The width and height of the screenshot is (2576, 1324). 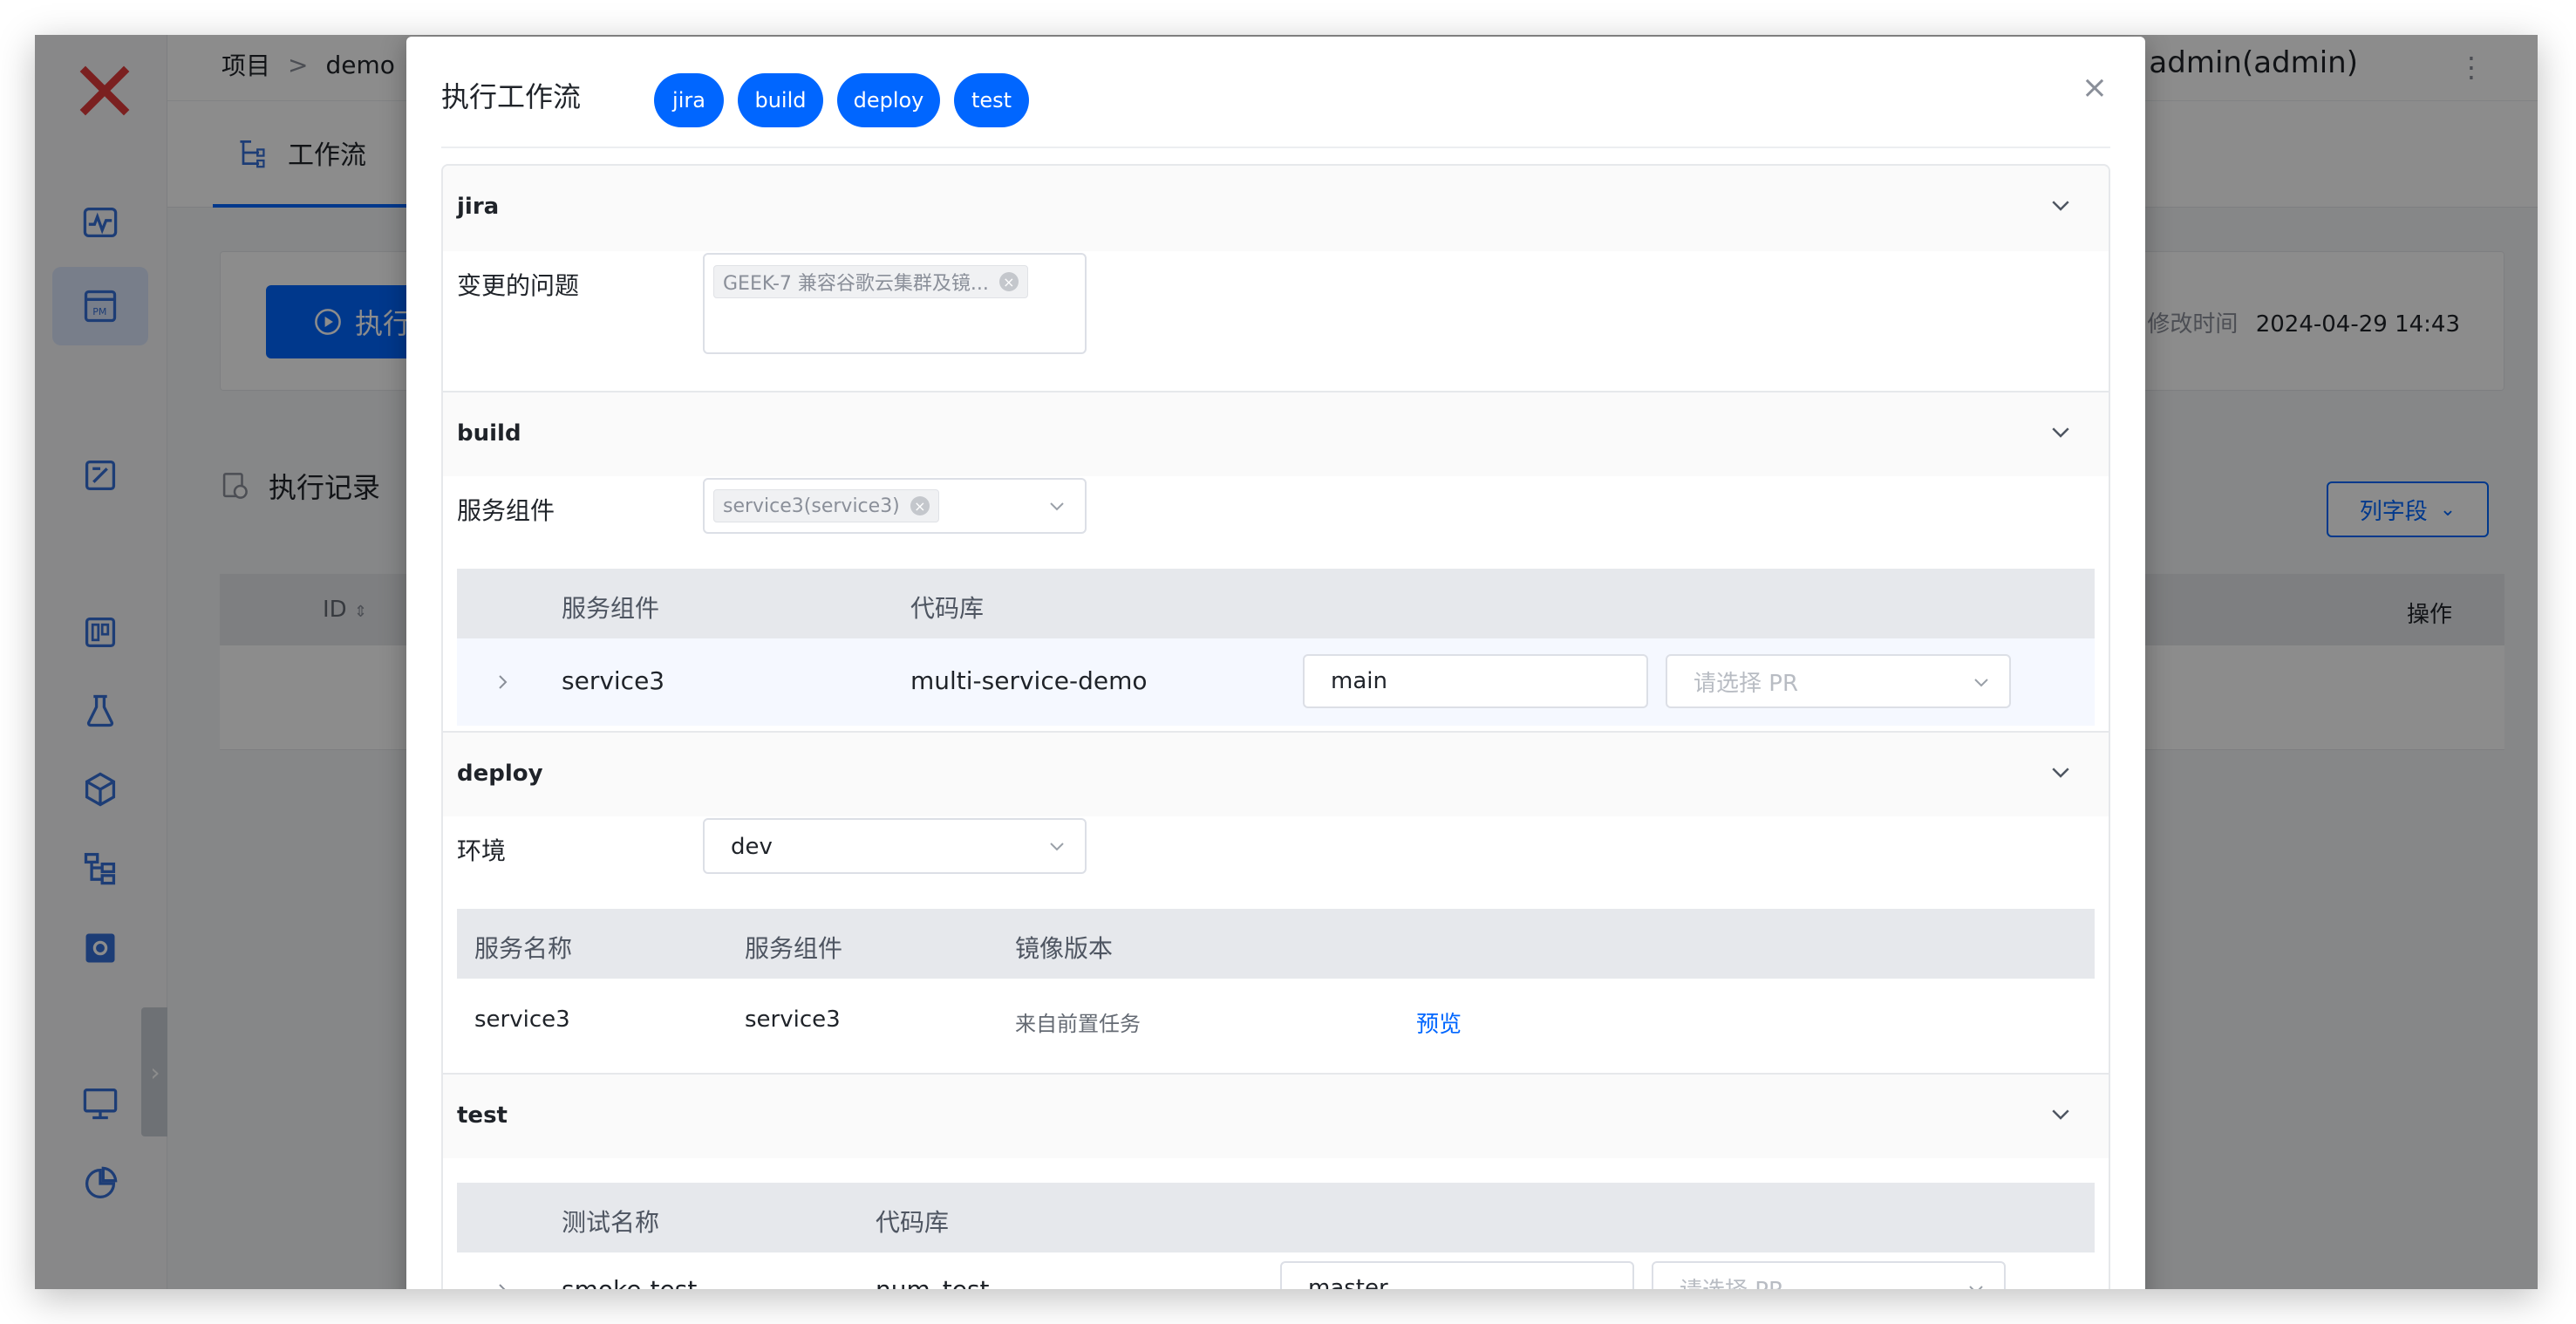 What do you see at coordinates (793, 1020) in the screenshot?
I see `deploy-row-component: service3` at bounding box center [793, 1020].